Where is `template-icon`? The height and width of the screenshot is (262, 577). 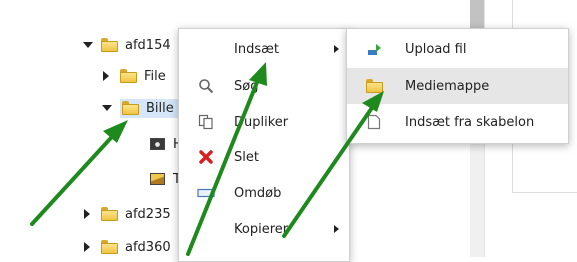 template-icon is located at coordinates (374, 122).